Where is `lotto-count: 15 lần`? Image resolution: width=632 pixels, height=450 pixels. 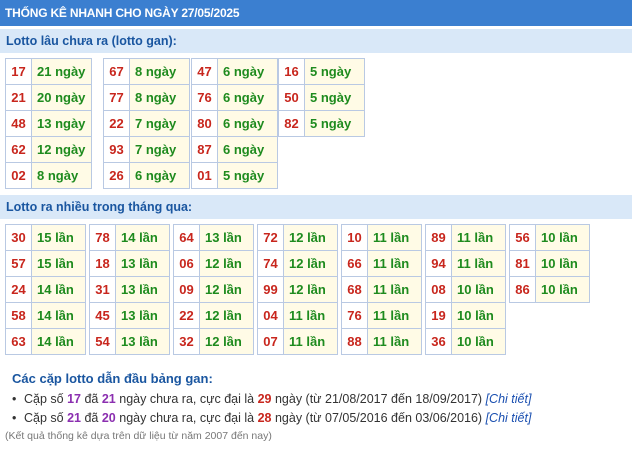 lotto-count: 15 lần is located at coordinates (58, 237).